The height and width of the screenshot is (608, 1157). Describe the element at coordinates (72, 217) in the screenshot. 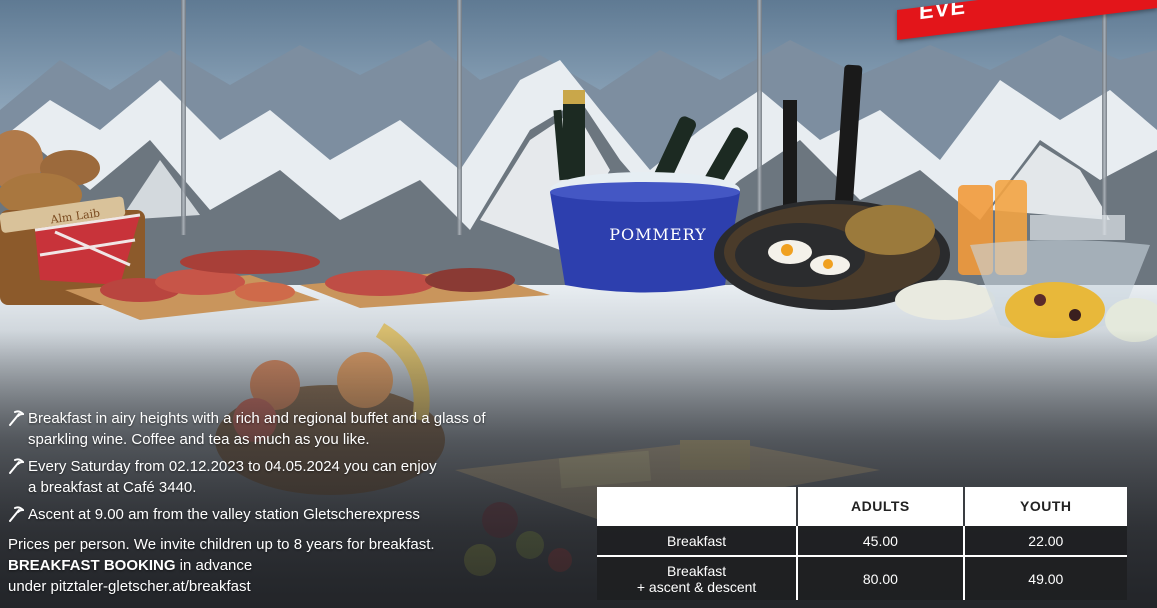

I see `bread-basket: Alm Laib` at that location.